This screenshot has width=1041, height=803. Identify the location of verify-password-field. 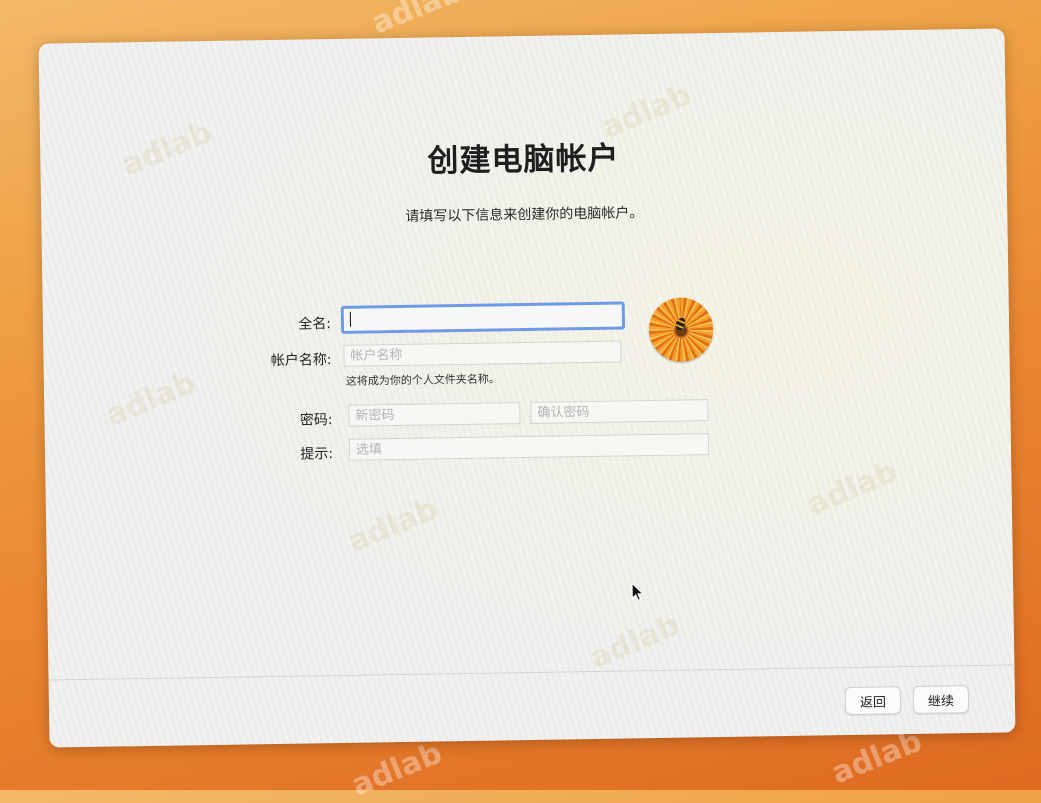
(619, 411).